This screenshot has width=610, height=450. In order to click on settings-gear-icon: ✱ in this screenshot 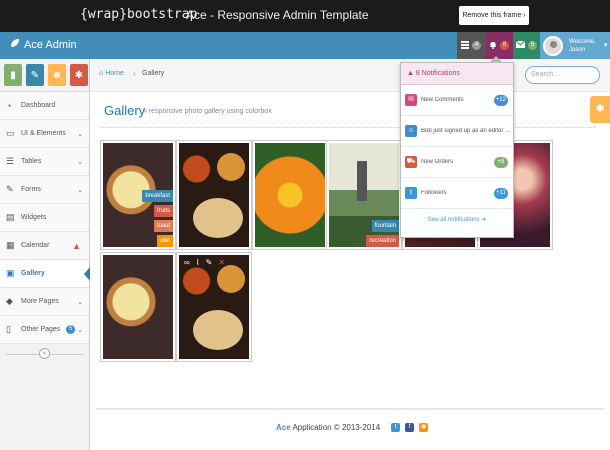, I will do `click(600, 109)`.